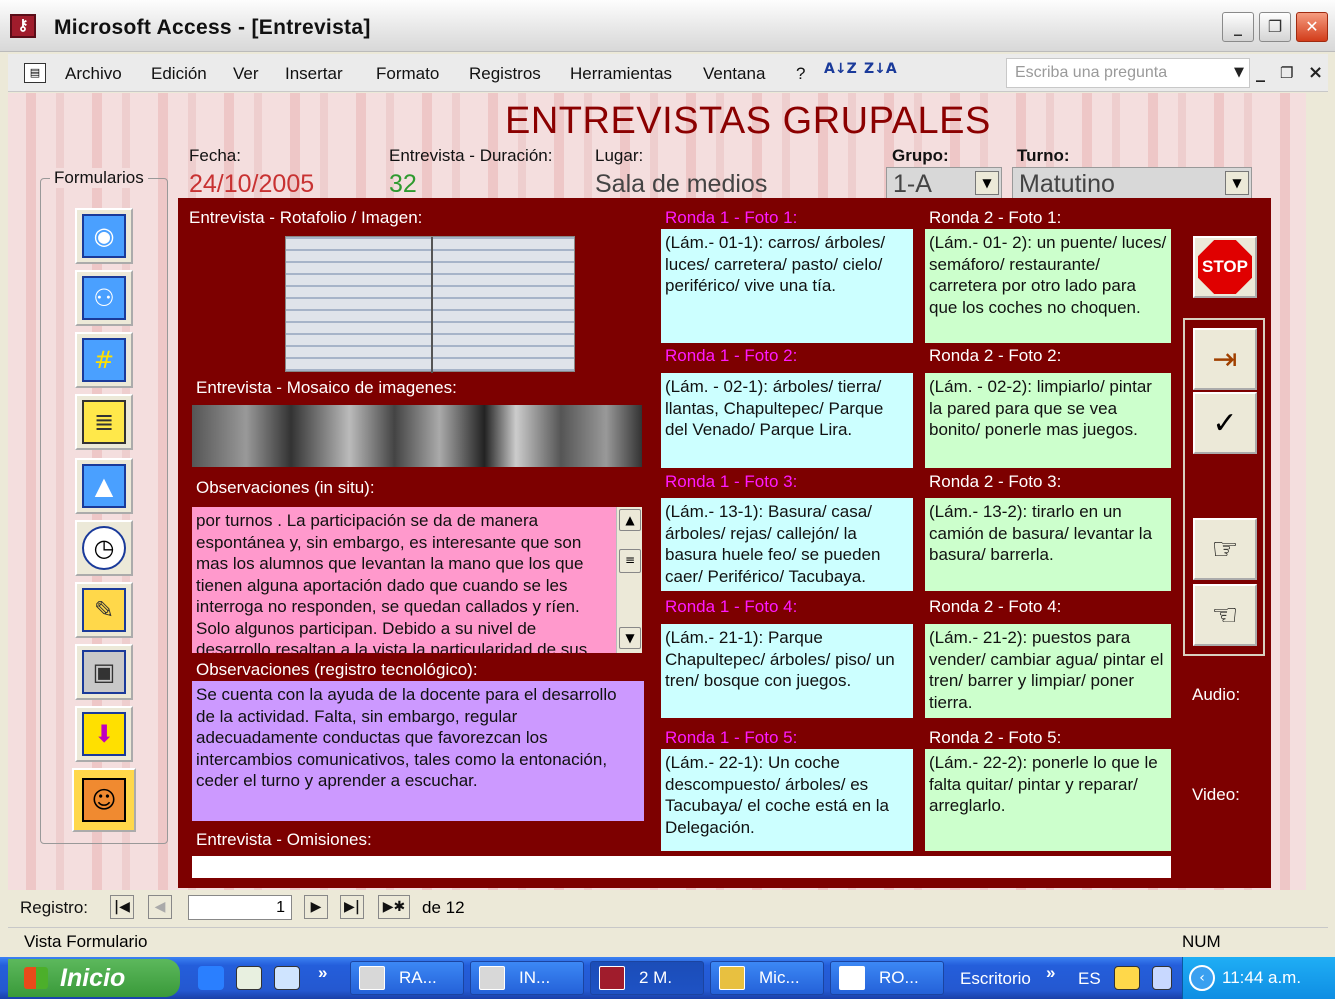  What do you see at coordinates (211, 978) in the screenshot?
I see `internet-explorer-icon` at bounding box center [211, 978].